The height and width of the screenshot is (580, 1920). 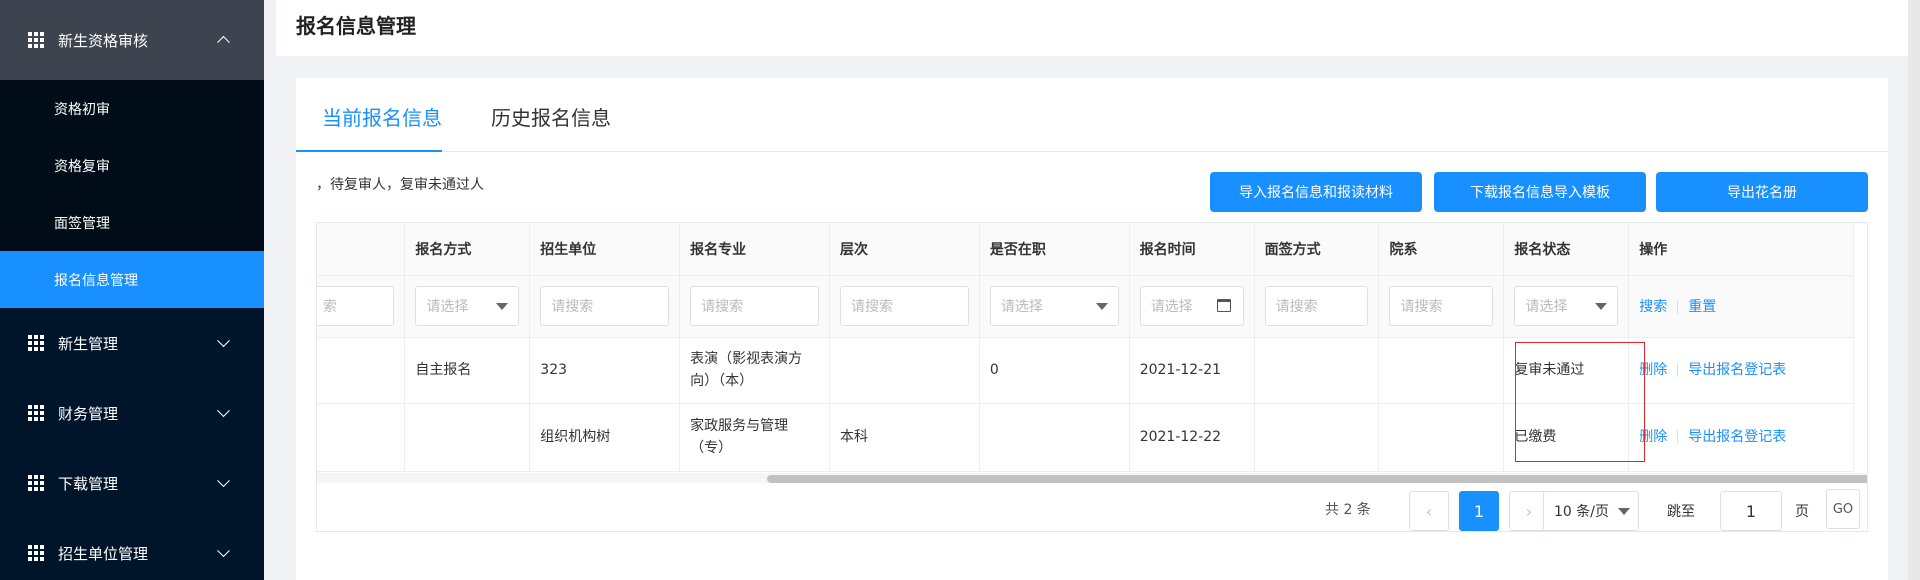 I want to click on column-header-hidden, so click(x=361, y=249).